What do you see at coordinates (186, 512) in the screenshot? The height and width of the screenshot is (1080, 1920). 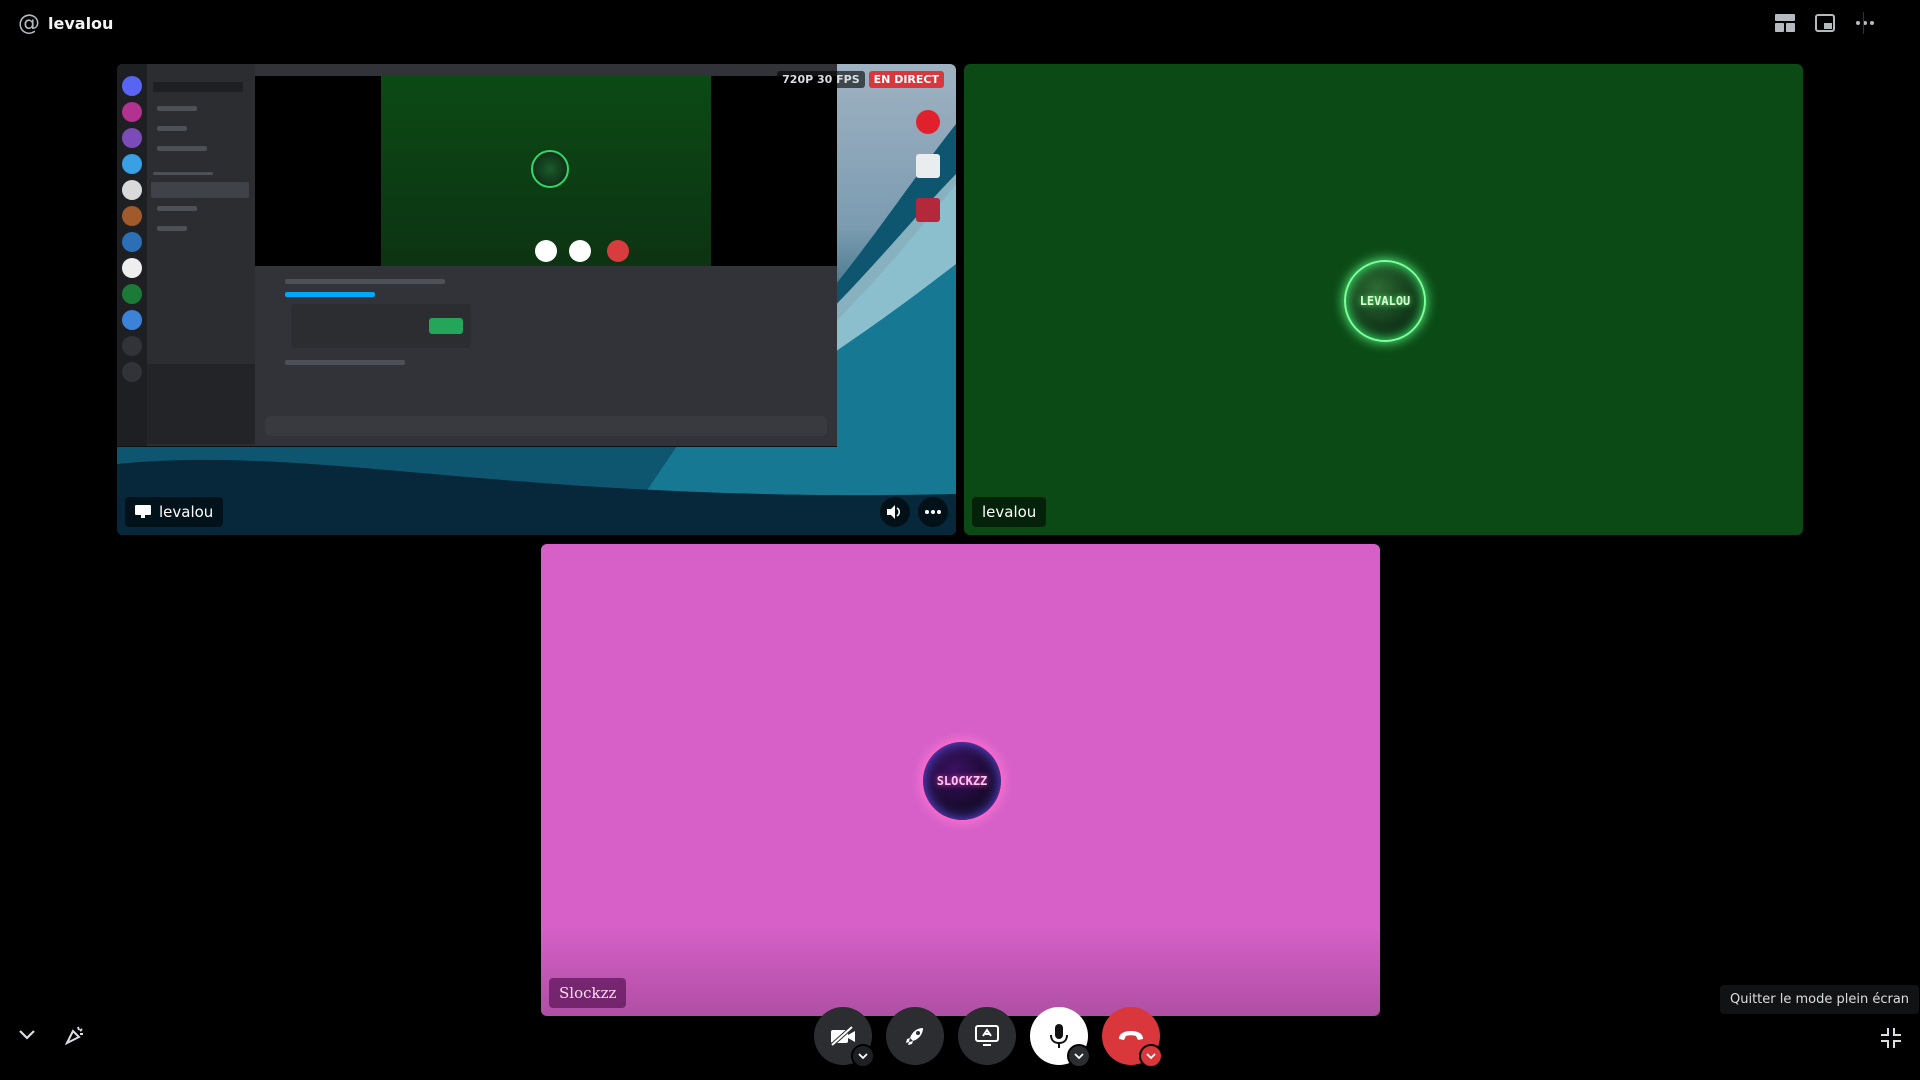 I see `stream-owner-name: levalou` at bounding box center [186, 512].